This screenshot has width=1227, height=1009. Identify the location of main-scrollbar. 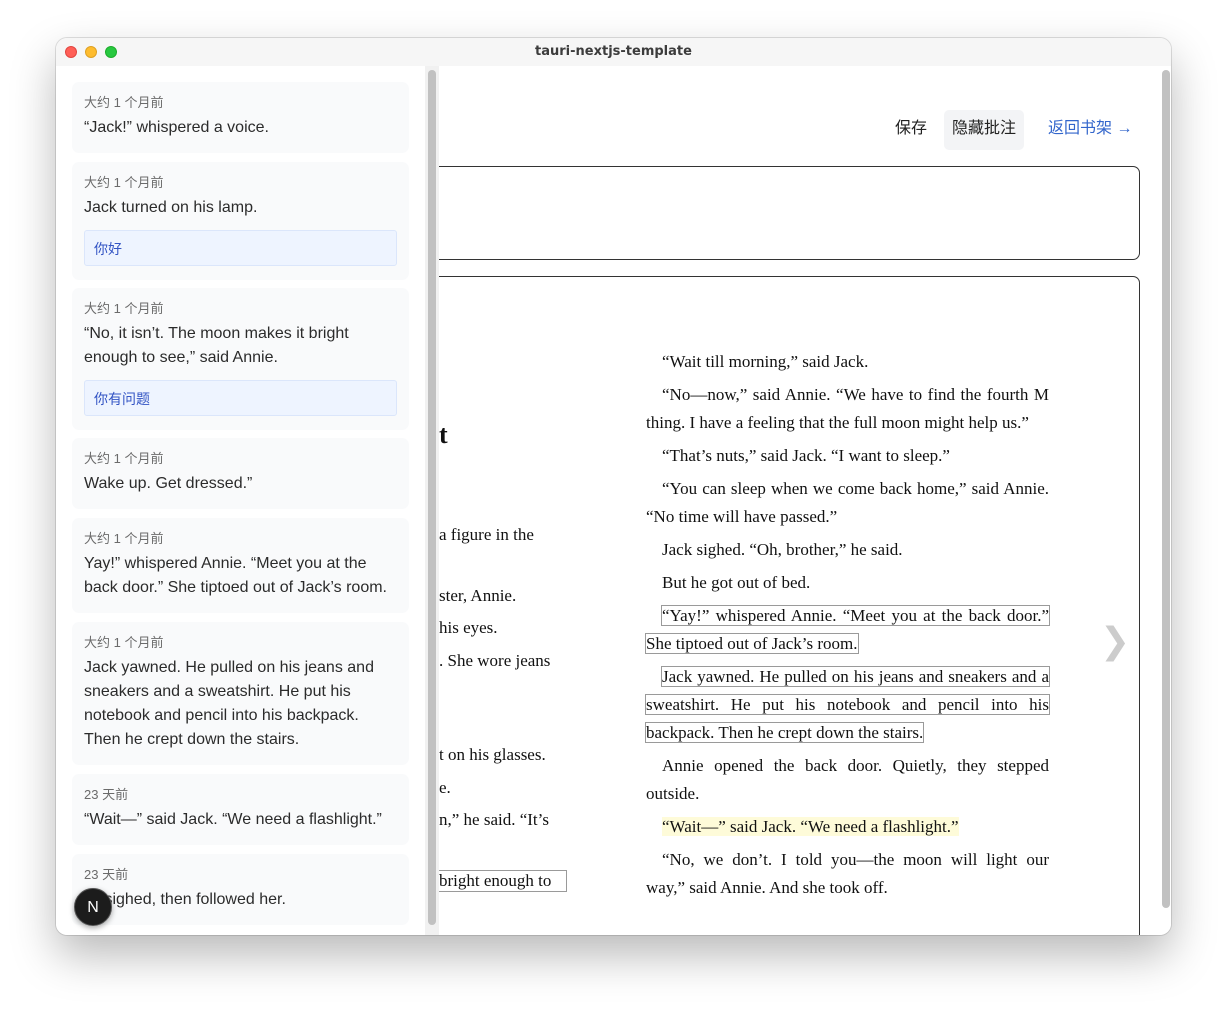
(1165, 501).